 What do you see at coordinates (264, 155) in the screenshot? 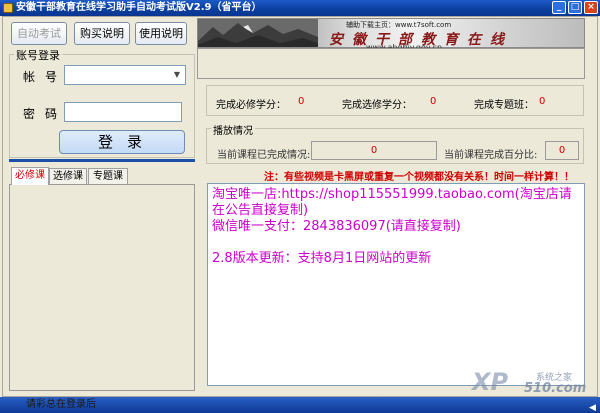
I see `current-progress-label: 当前课程已完成情况:` at bounding box center [264, 155].